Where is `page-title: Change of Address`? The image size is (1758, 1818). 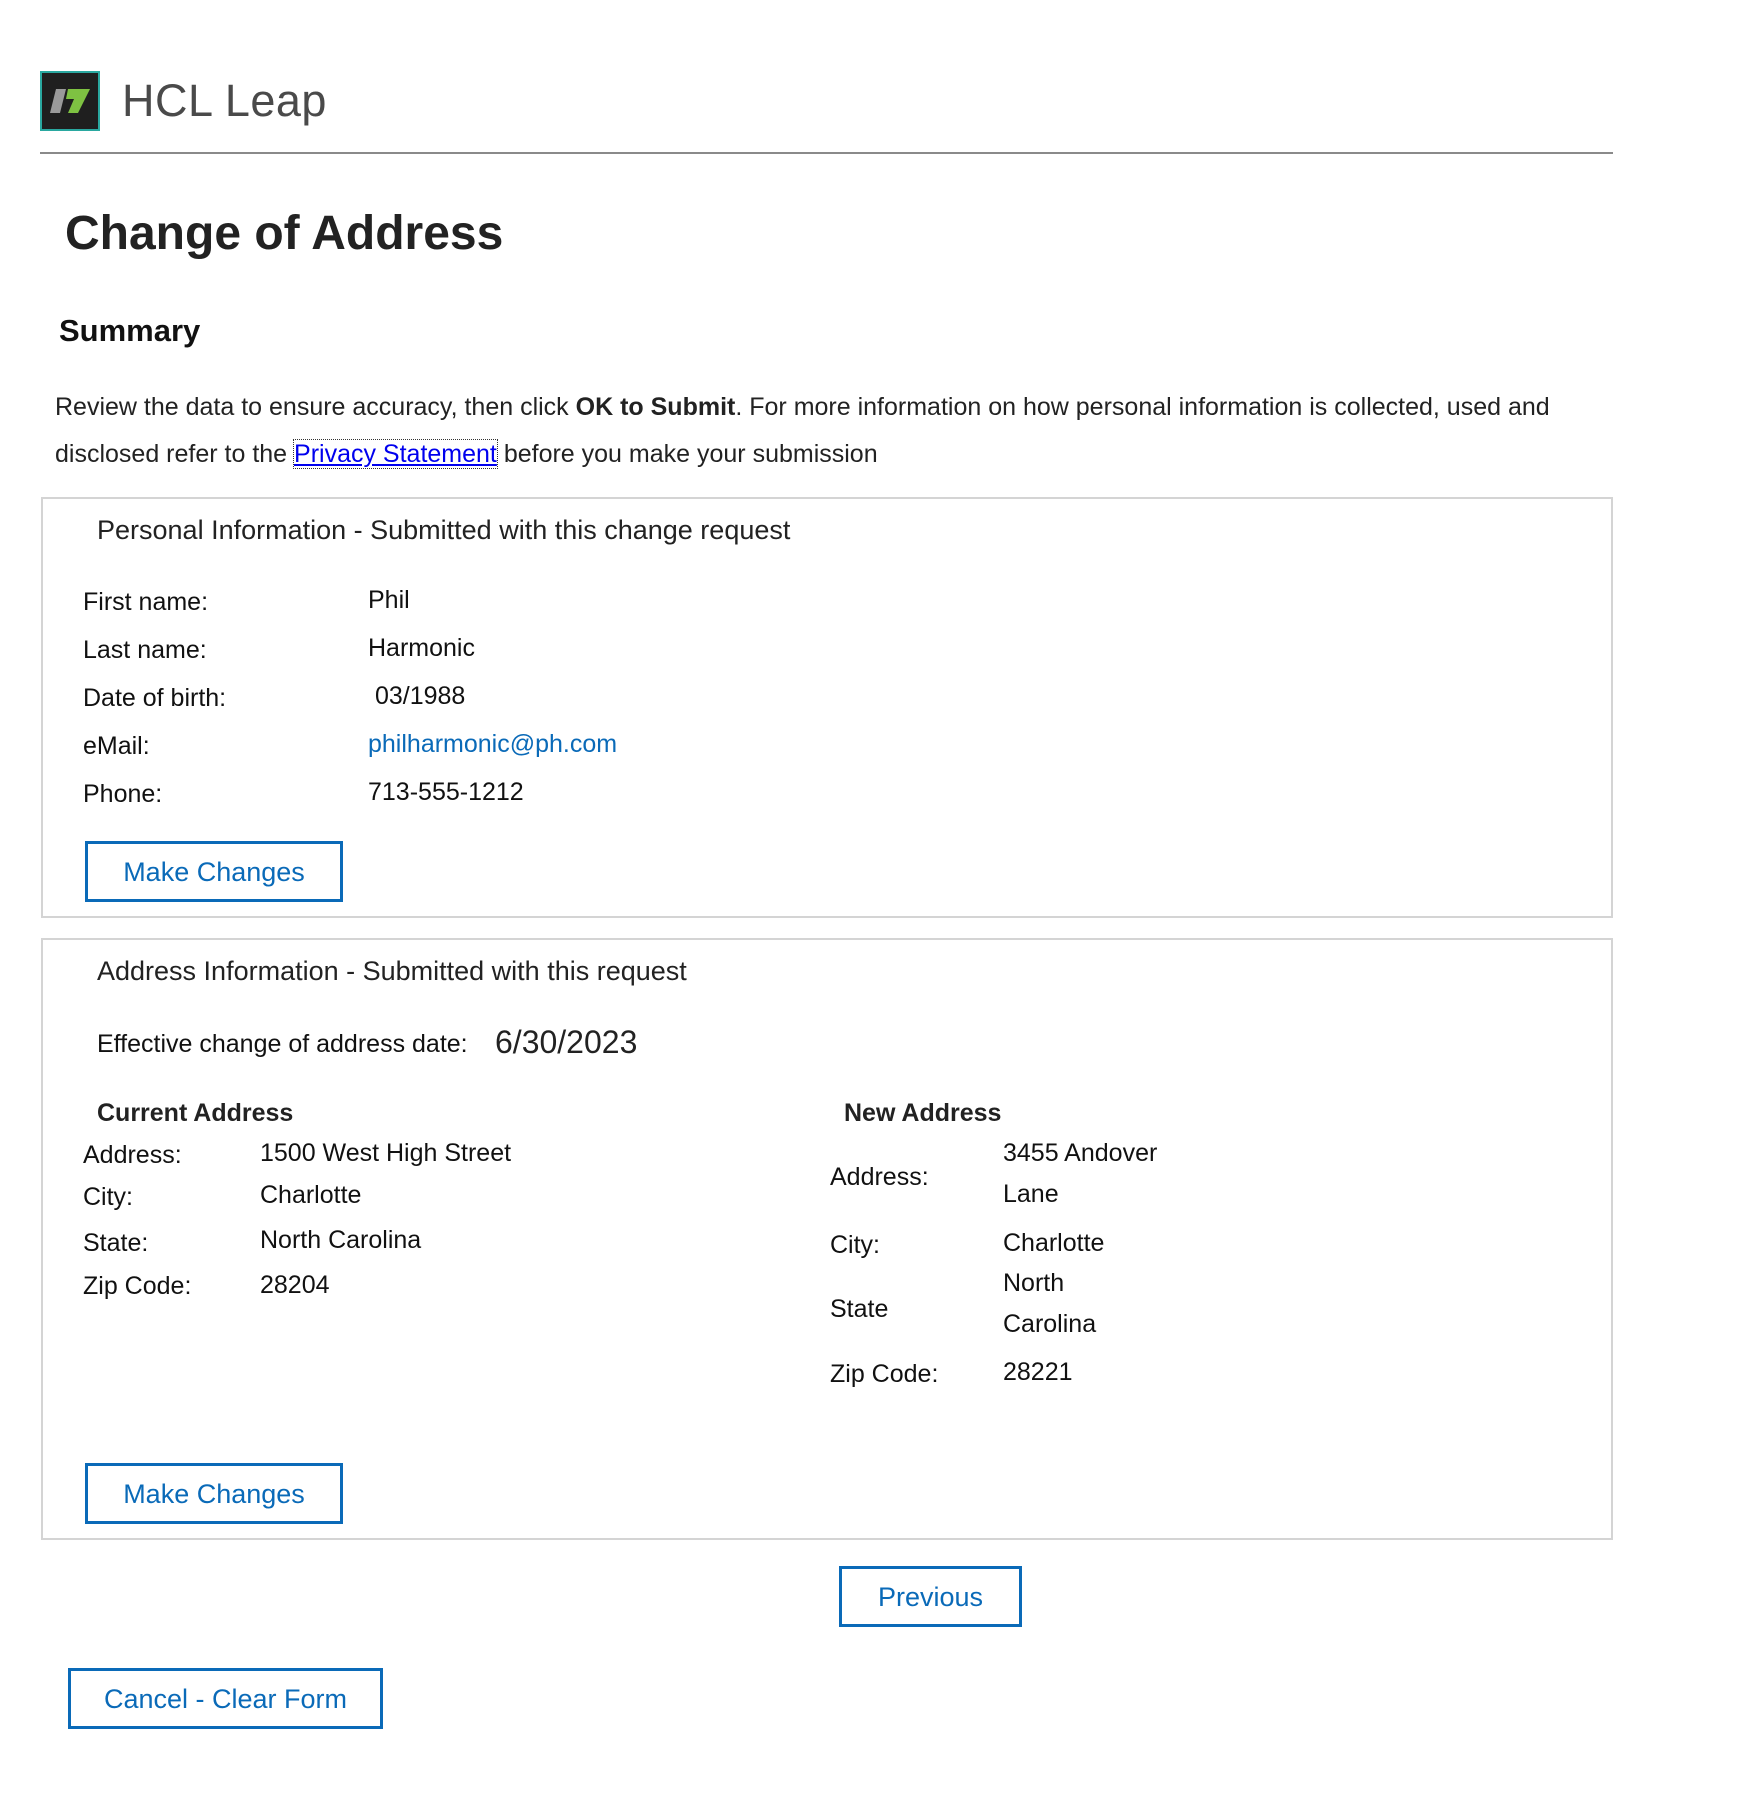 page-title: Change of Address is located at coordinates (284, 233).